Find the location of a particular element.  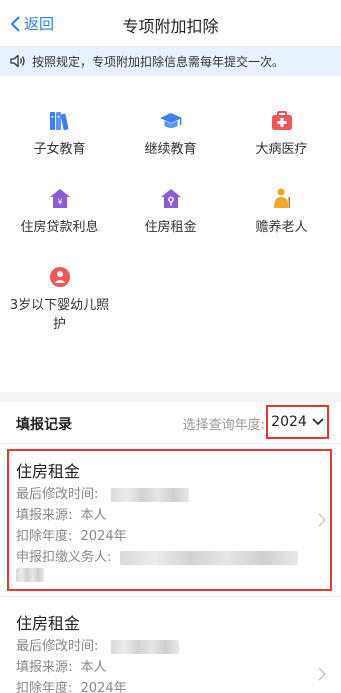

category-infant-care: 3岁以下婴幼儿照护 is located at coordinates (59, 299).